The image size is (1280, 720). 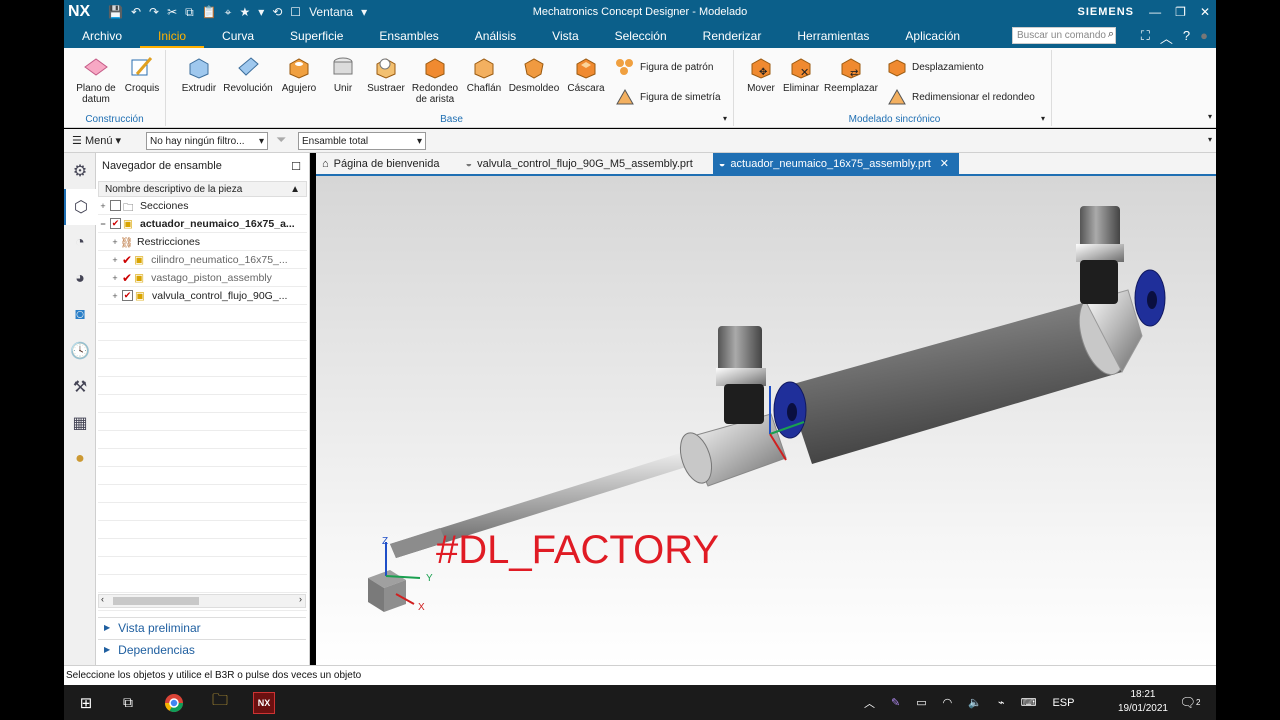 What do you see at coordinates (740, 350) in the screenshot?
I see `front-valve-knob` at bounding box center [740, 350].